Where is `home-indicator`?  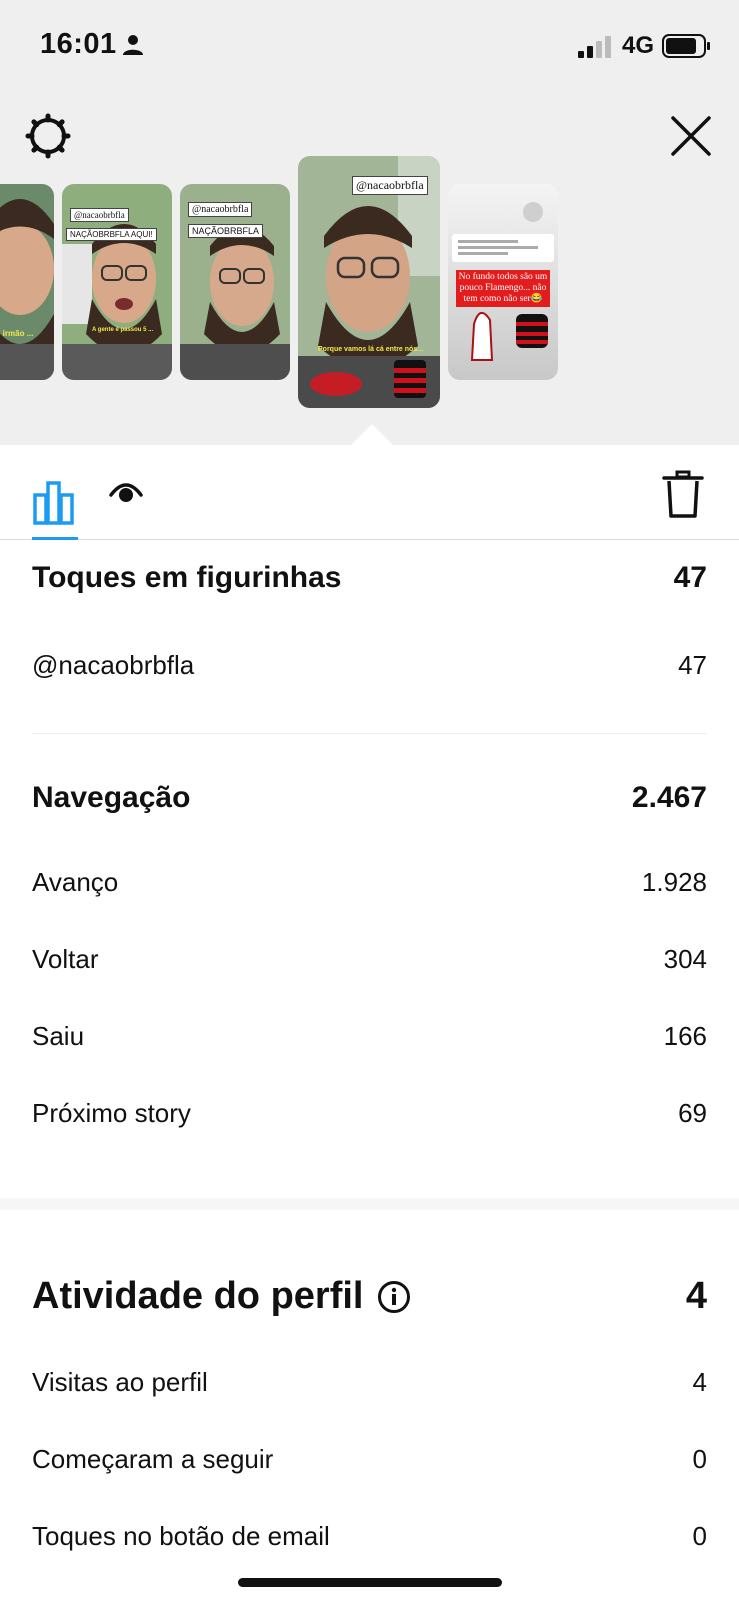 home-indicator is located at coordinates (370, 1582).